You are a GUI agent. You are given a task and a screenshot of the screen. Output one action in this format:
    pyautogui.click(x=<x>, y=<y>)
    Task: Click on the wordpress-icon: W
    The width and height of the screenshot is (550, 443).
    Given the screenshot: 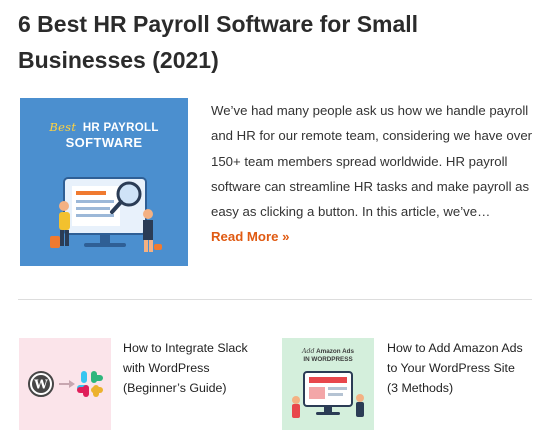 What is the action you would take?
    pyautogui.click(x=41, y=384)
    